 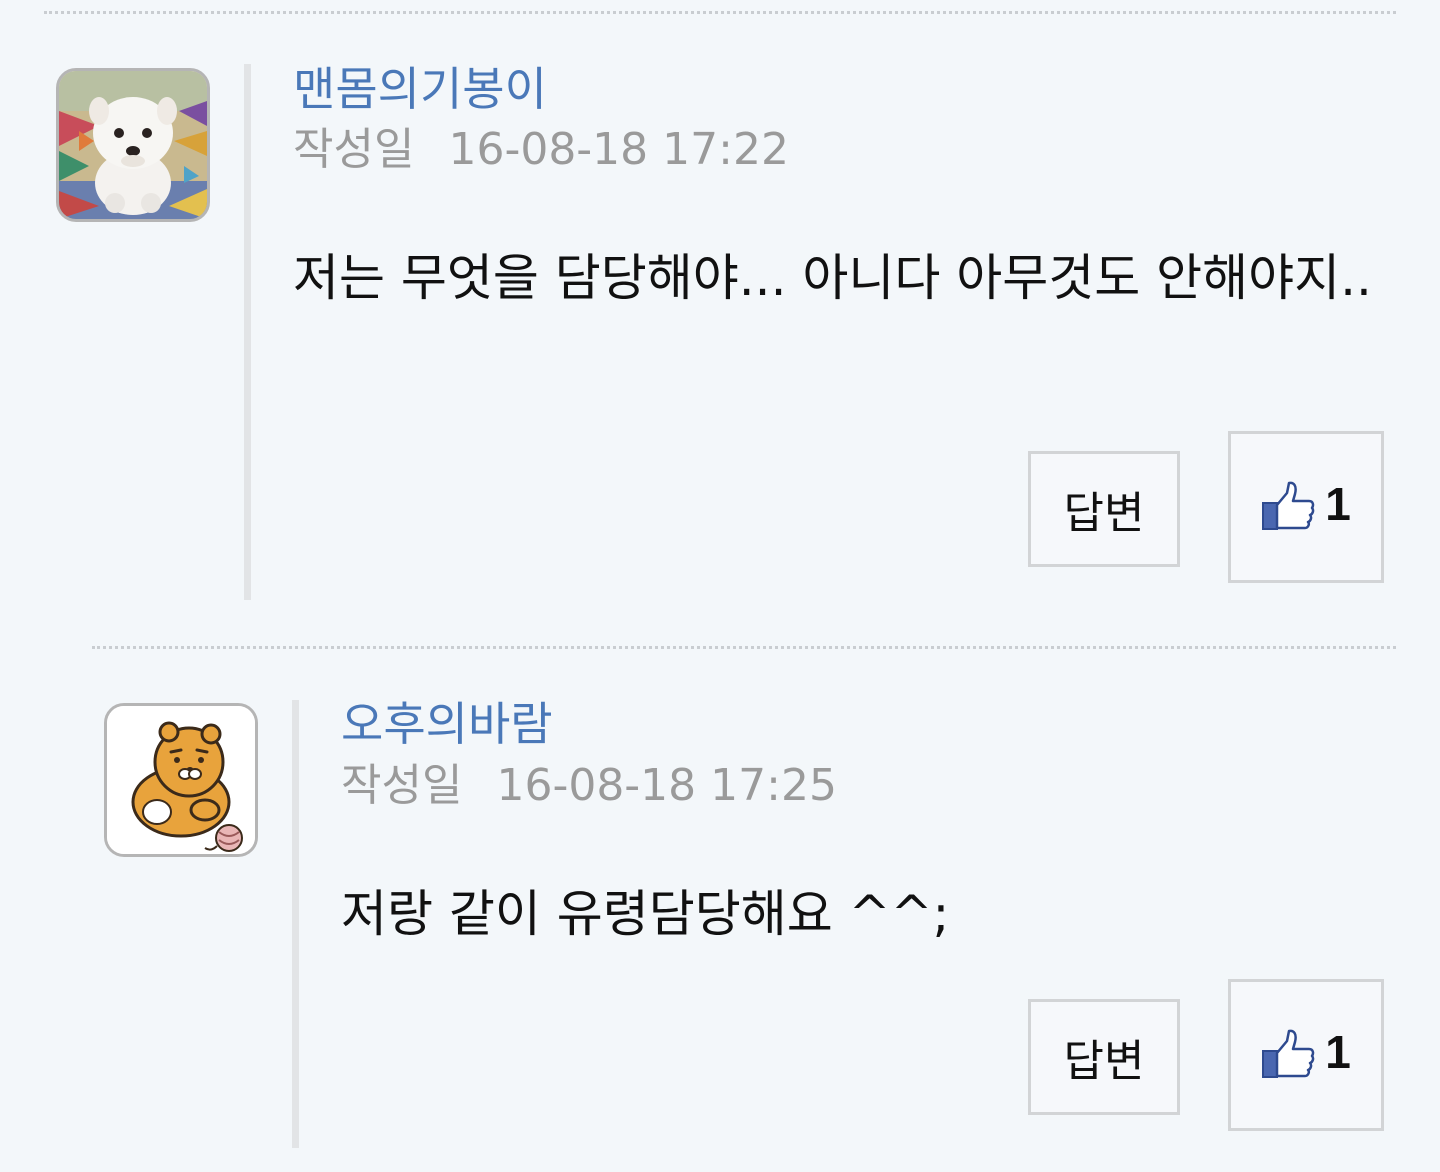 I want to click on date-label: 작성일, so click(x=402, y=785).